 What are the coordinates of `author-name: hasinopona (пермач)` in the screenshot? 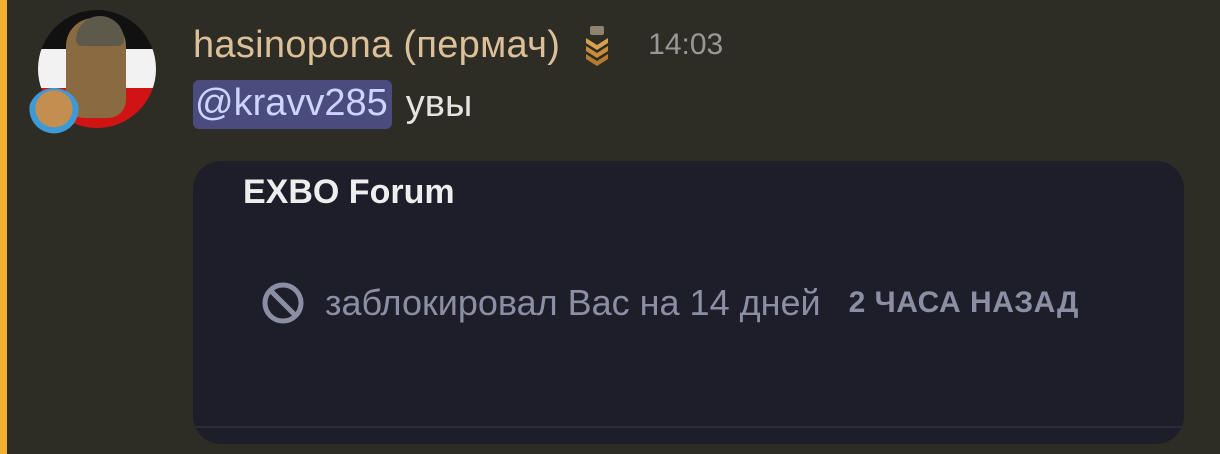 It's located at (376, 45).